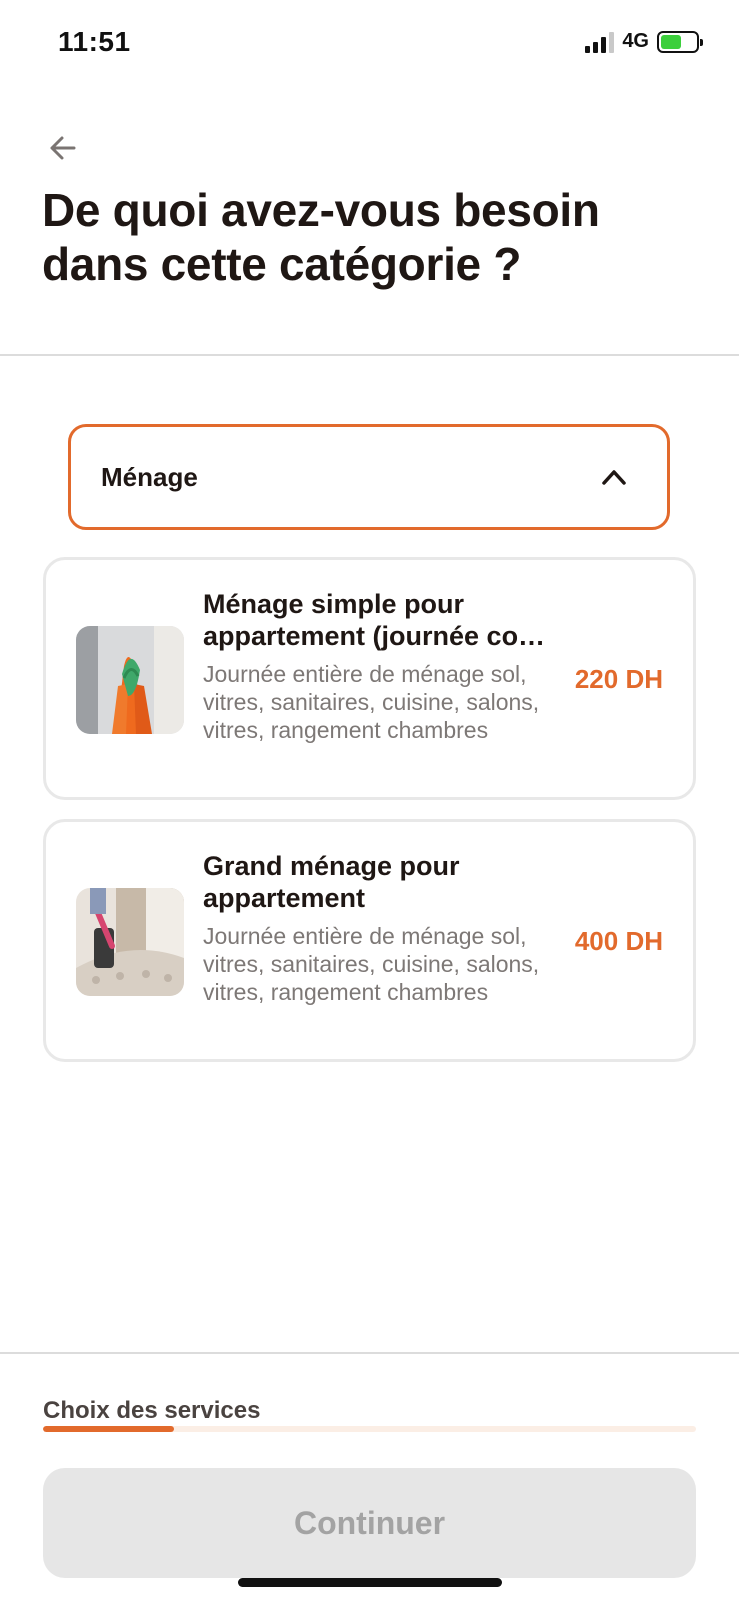  What do you see at coordinates (369, 477) in the screenshot?
I see `category-dropdown: Ménage` at bounding box center [369, 477].